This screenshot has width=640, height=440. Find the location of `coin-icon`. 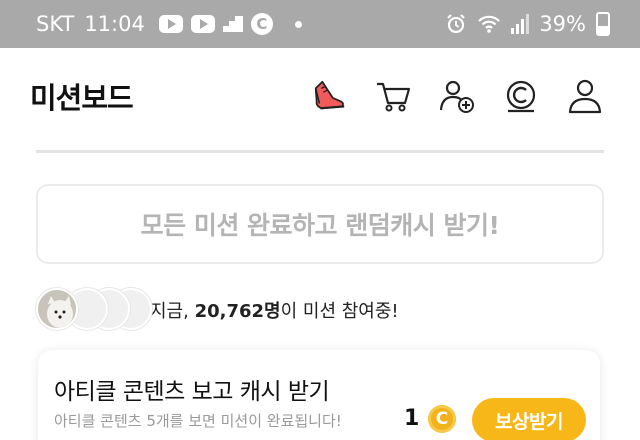

coin-icon is located at coordinates (521, 96).